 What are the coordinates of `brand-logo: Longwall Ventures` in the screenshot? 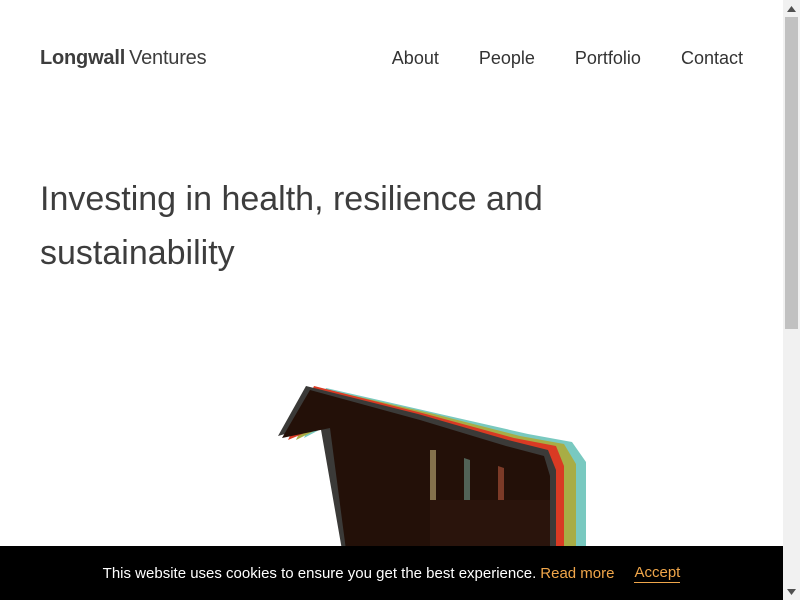 It's located at (123, 58).